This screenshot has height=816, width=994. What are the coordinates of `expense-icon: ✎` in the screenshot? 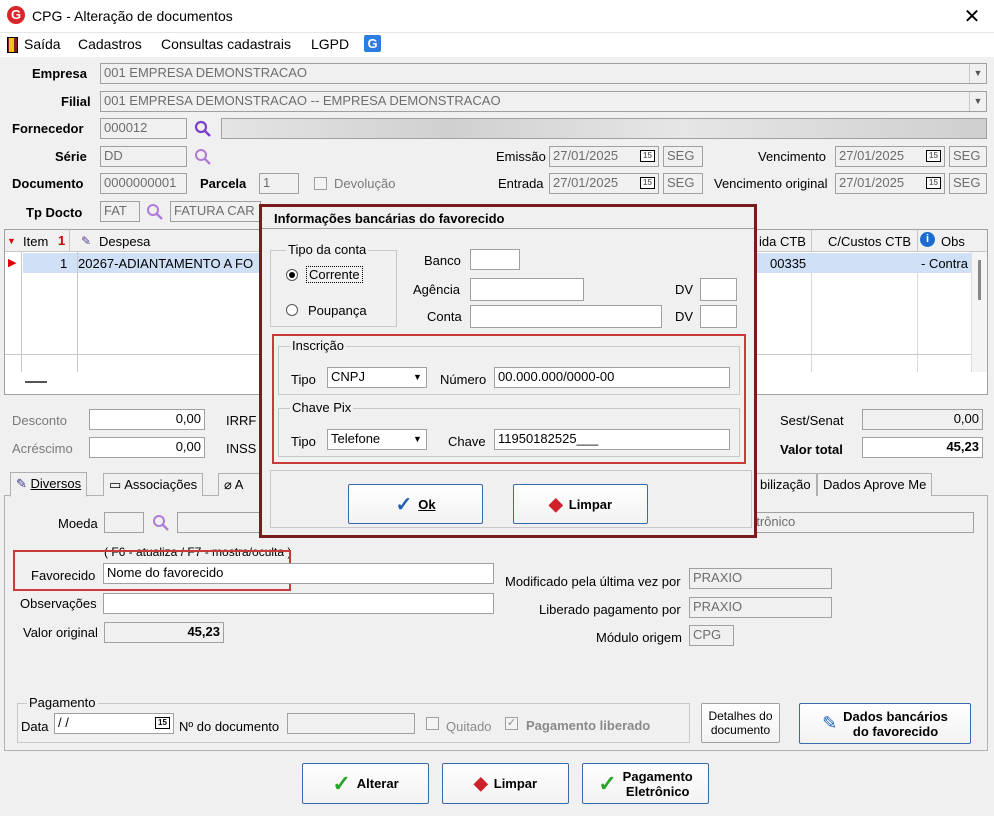 It's located at (86, 241).